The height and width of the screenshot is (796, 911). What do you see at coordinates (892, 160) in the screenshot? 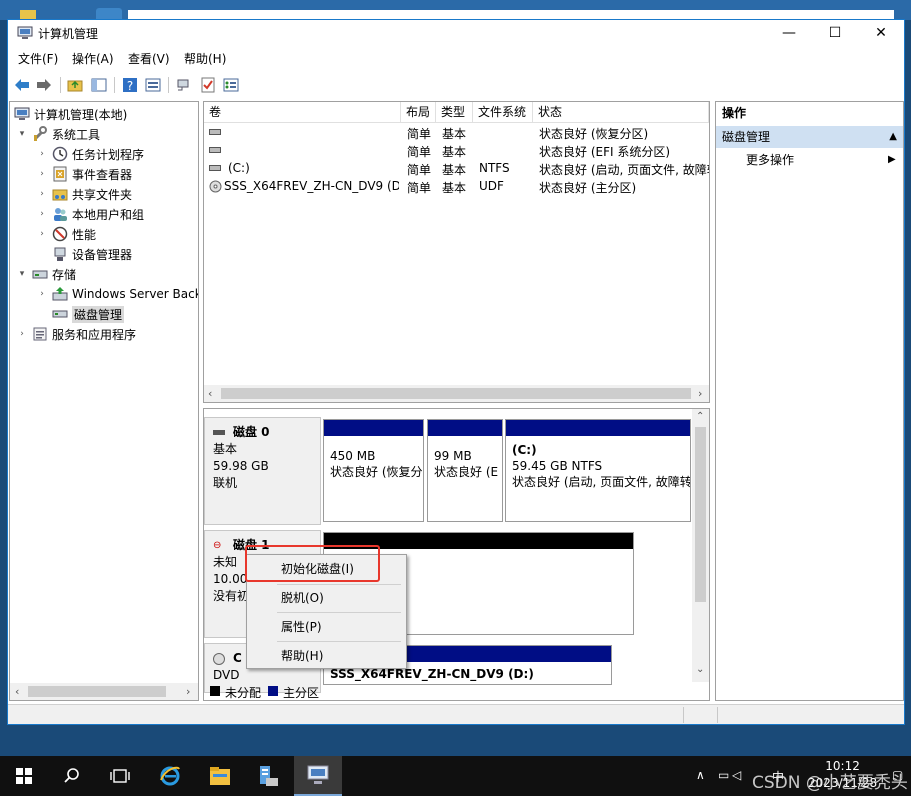
I see `submenu-arrow-icon: ▶` at bounding box center [892, 160].